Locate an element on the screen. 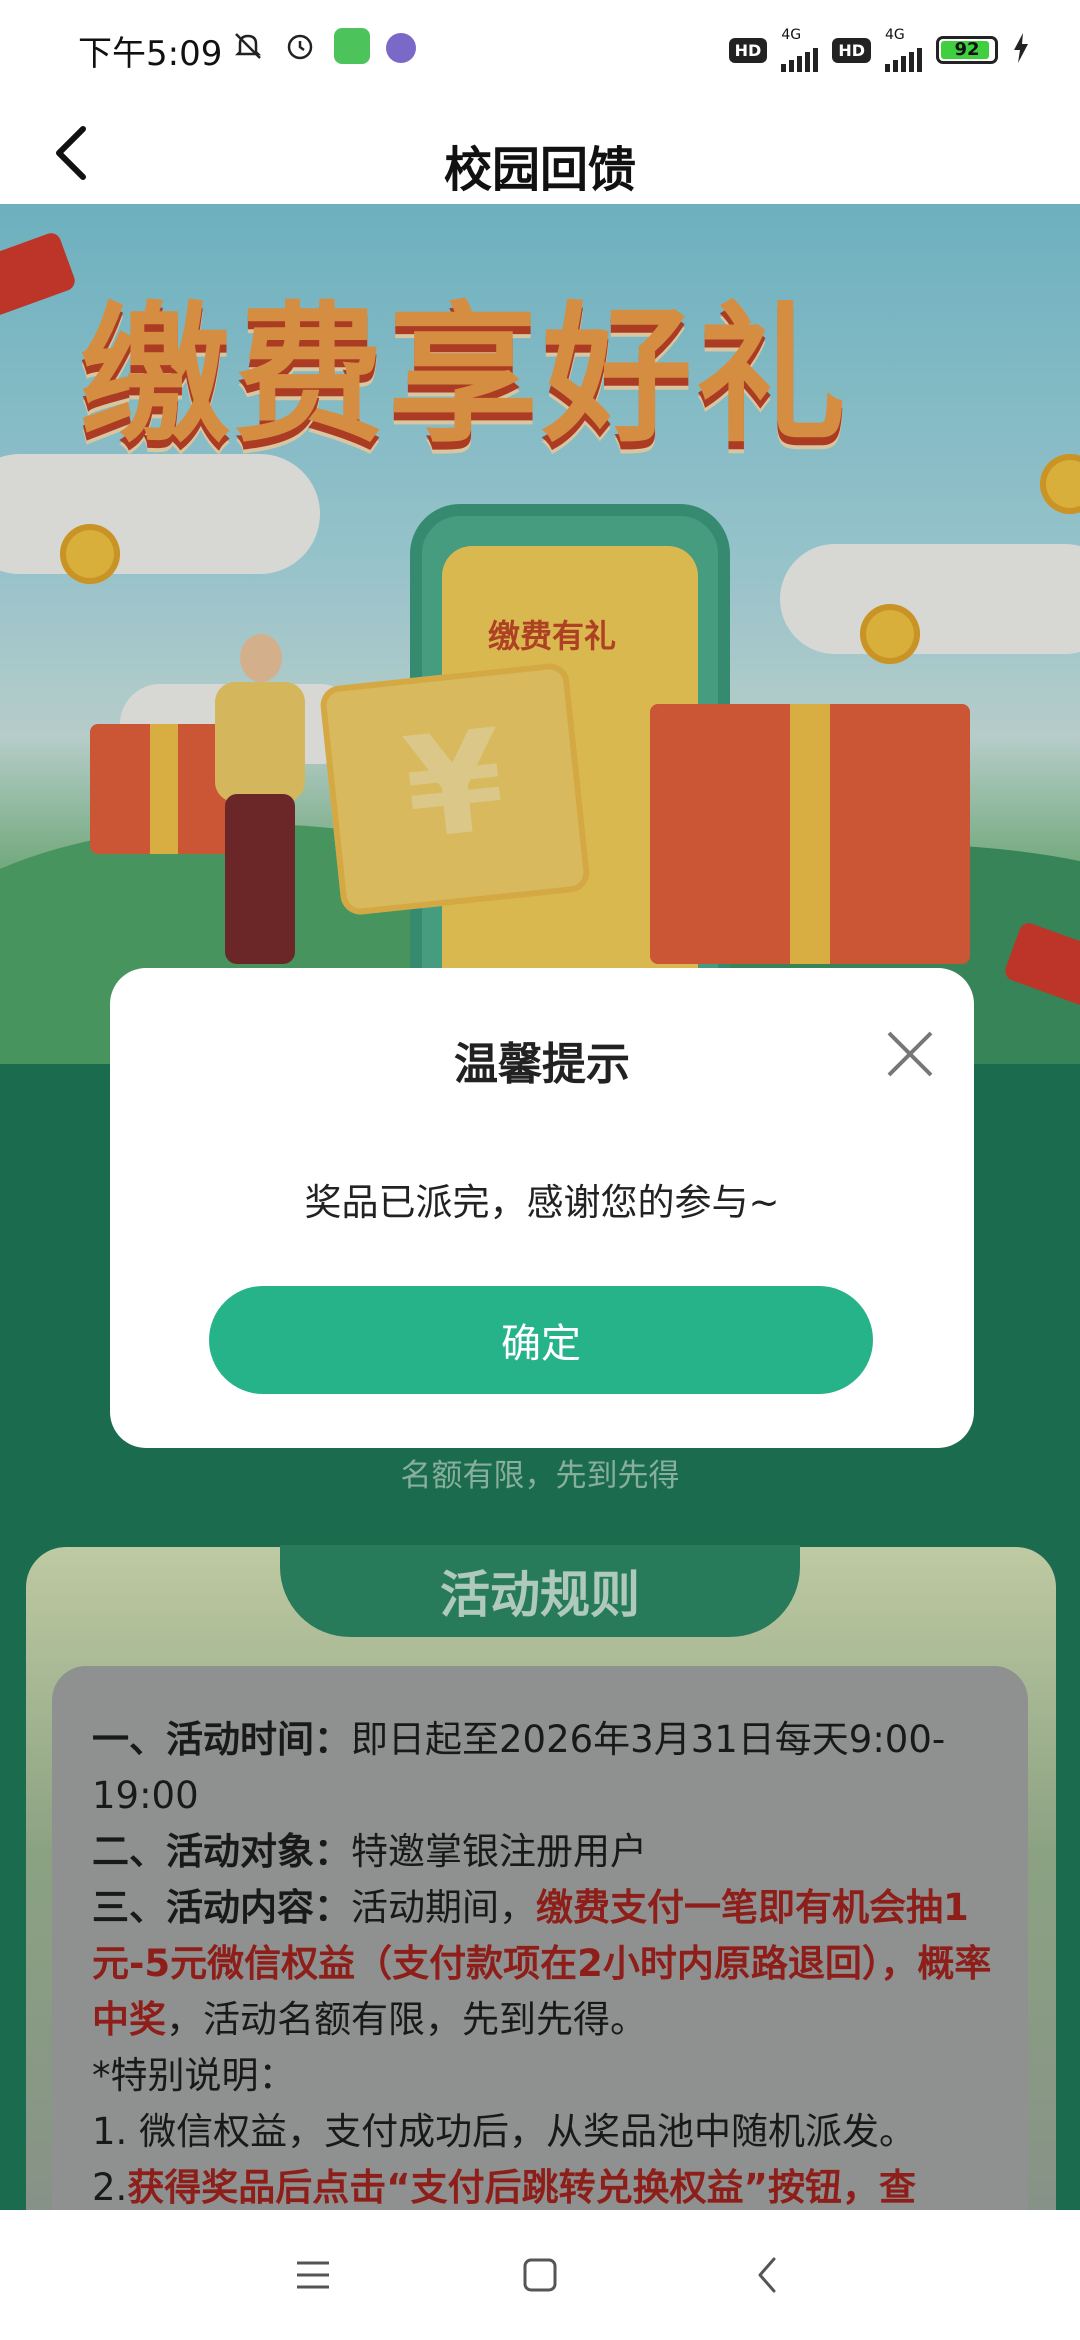 This screenshot has width=1080, height=2340. network-label: 4G is located at coordinates (791, 35).